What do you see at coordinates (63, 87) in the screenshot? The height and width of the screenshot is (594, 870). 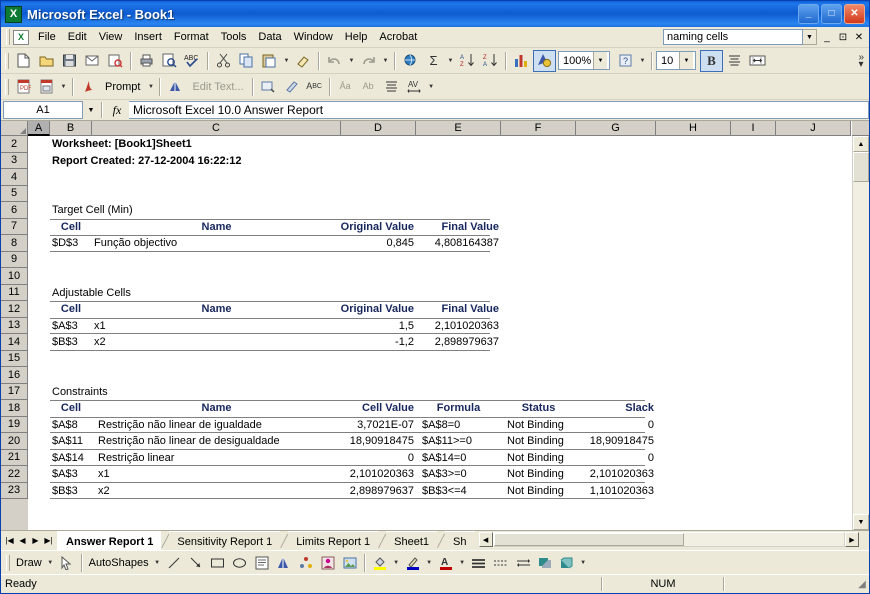 I see `acrobat-chevron-icon: ▼` at bounding box center [63, 87].